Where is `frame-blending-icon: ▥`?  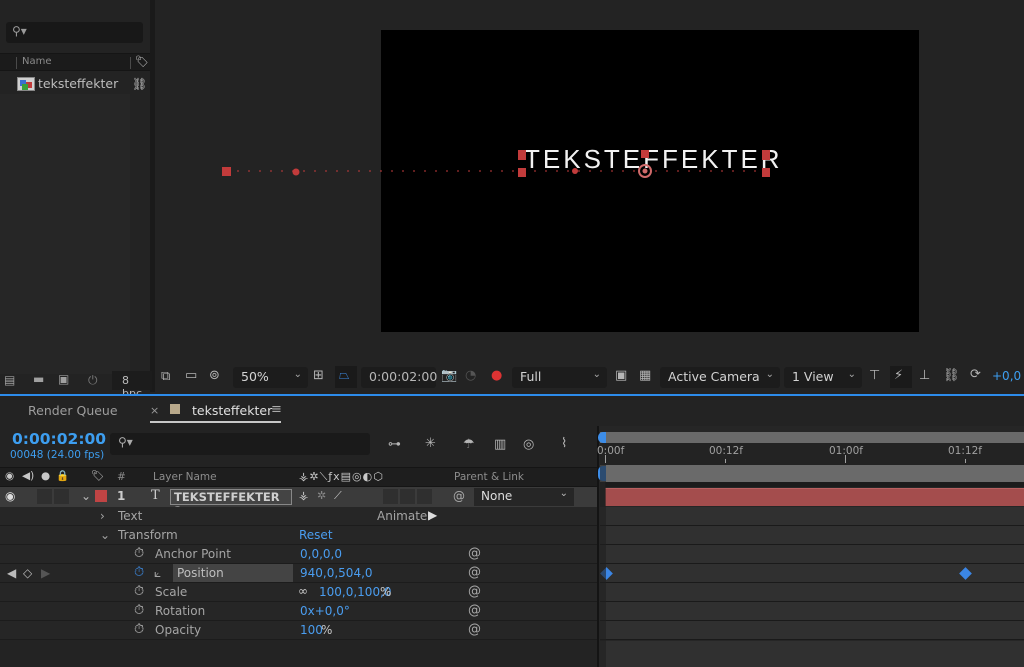 frame-blending-icon: ▥ is located at coordinates (500, 444).